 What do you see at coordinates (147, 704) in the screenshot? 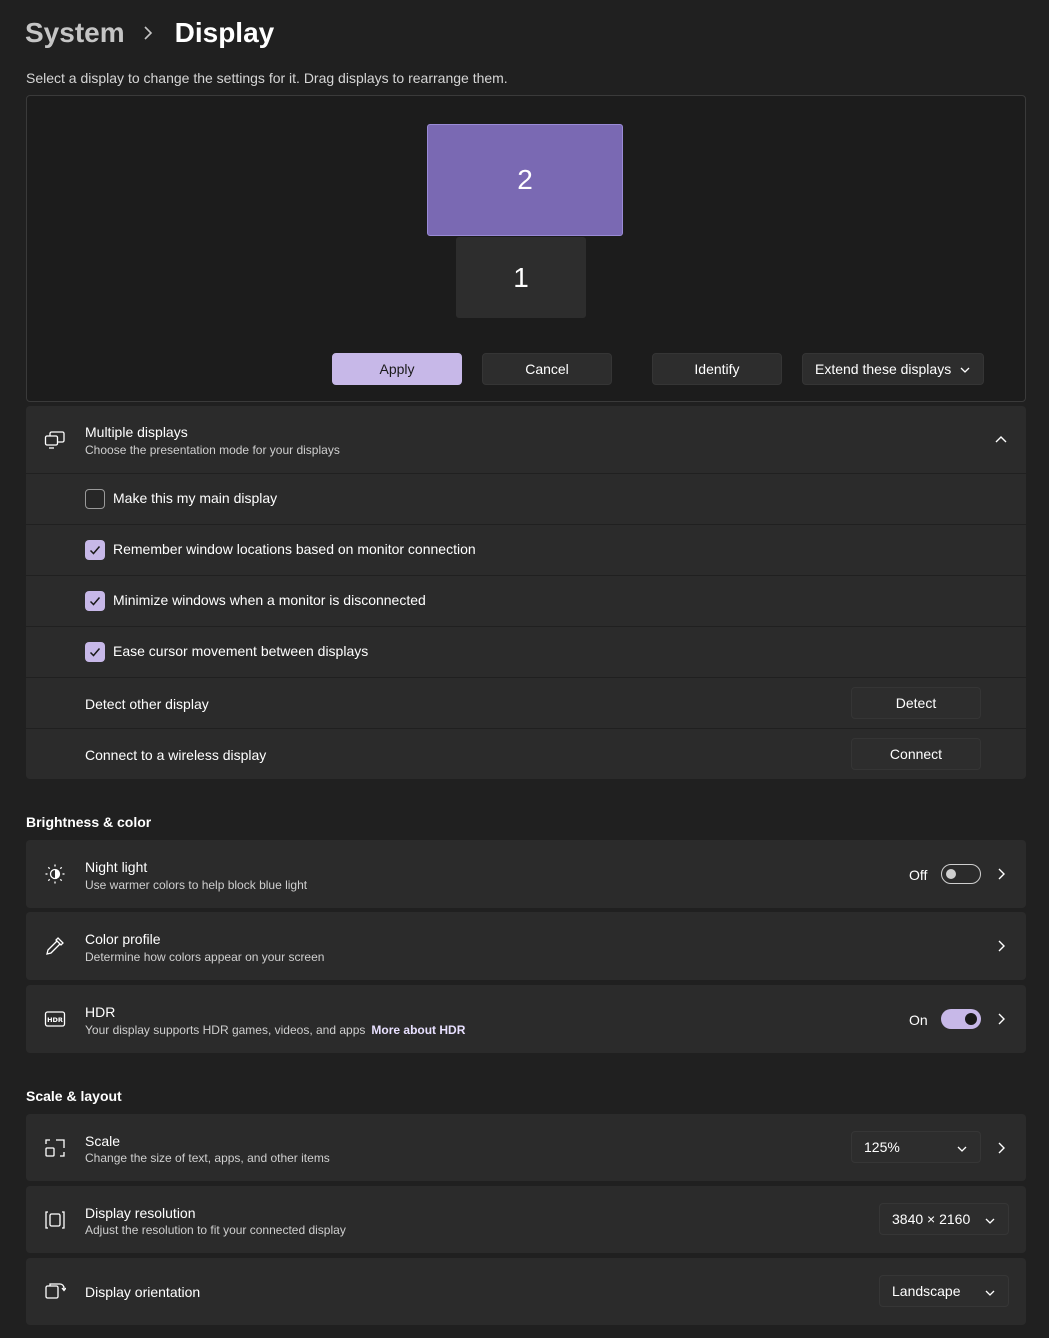
I see `detect-display-label: Detect other display` at bounding box center [147, 704].